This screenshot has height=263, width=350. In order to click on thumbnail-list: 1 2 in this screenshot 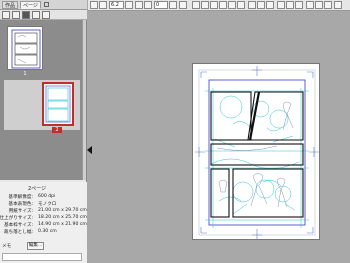, I will do `click(42, 100)`.